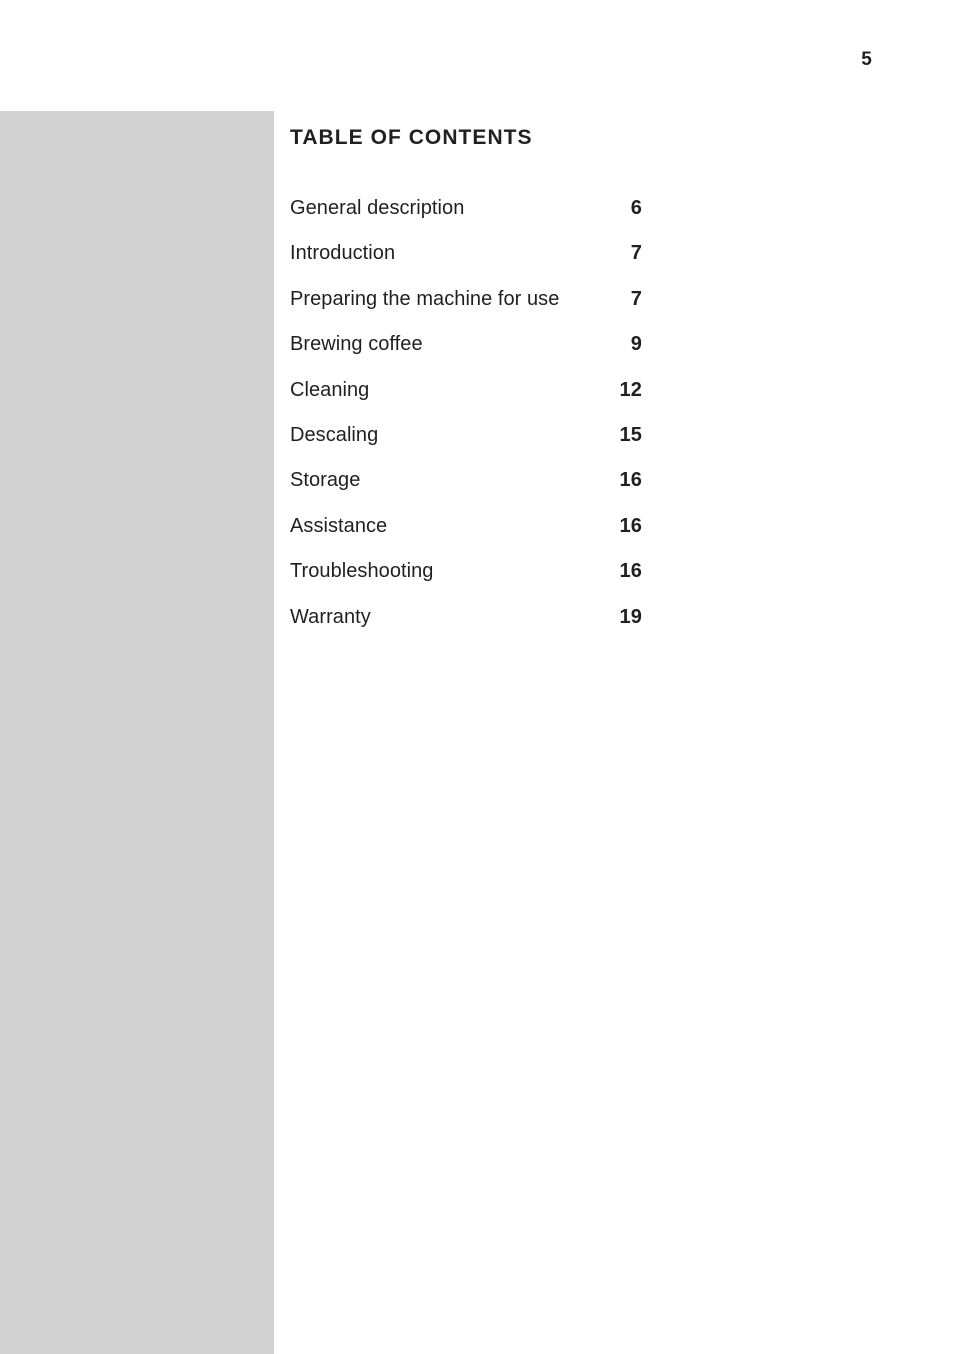 Image resolution: width=954 pixels, height=1354 pixels. I want to click on toc-entry-page: 12, so click(630, 389).